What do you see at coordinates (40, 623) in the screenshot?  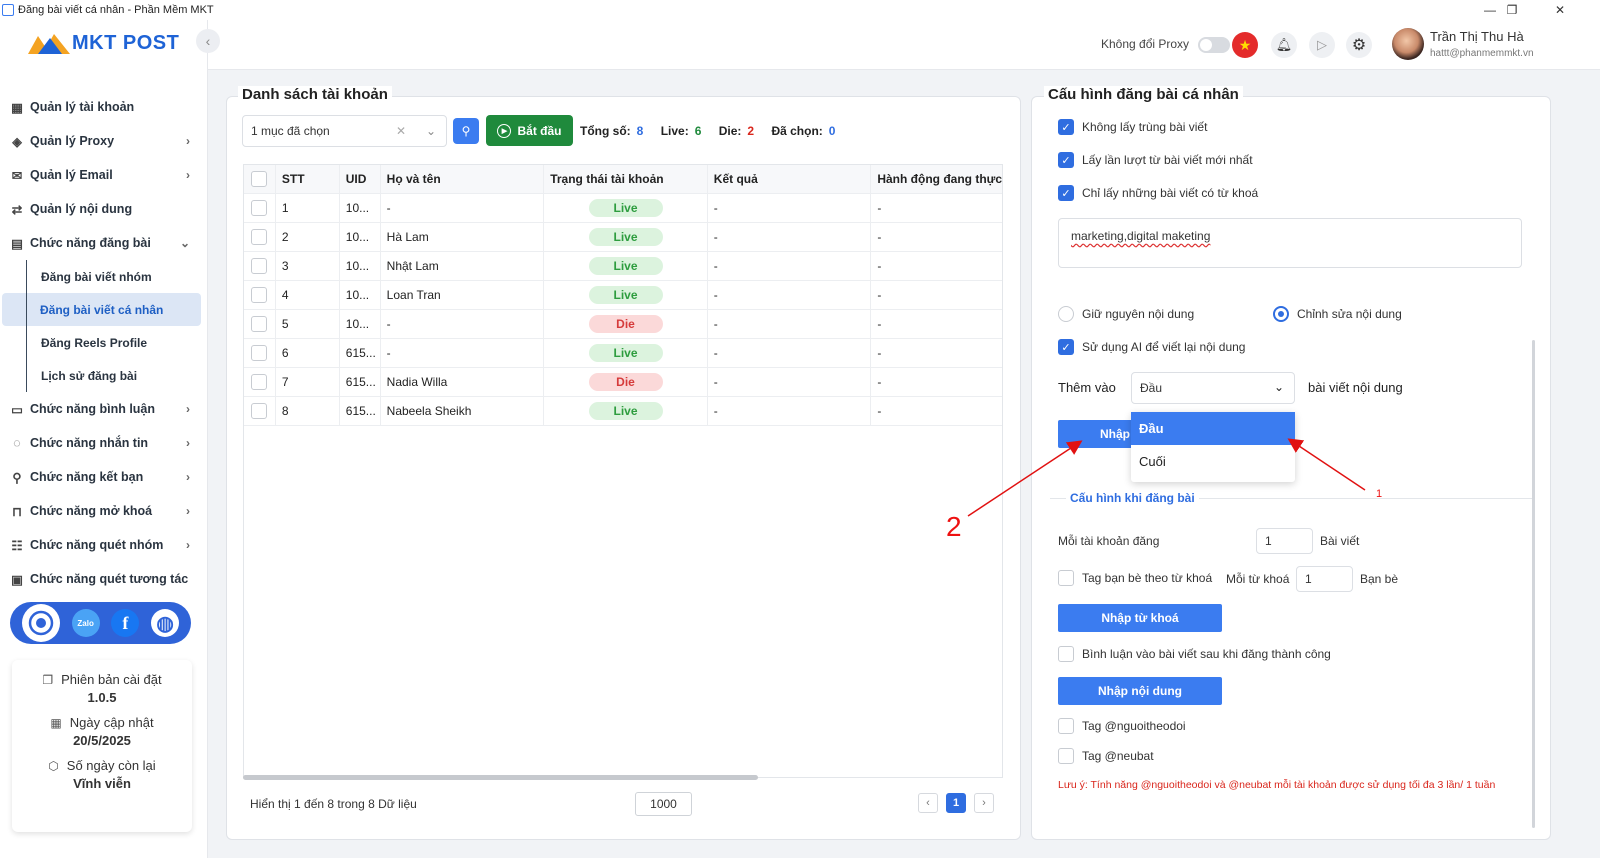 I see `support-icon` at bounding box center [40, 623].